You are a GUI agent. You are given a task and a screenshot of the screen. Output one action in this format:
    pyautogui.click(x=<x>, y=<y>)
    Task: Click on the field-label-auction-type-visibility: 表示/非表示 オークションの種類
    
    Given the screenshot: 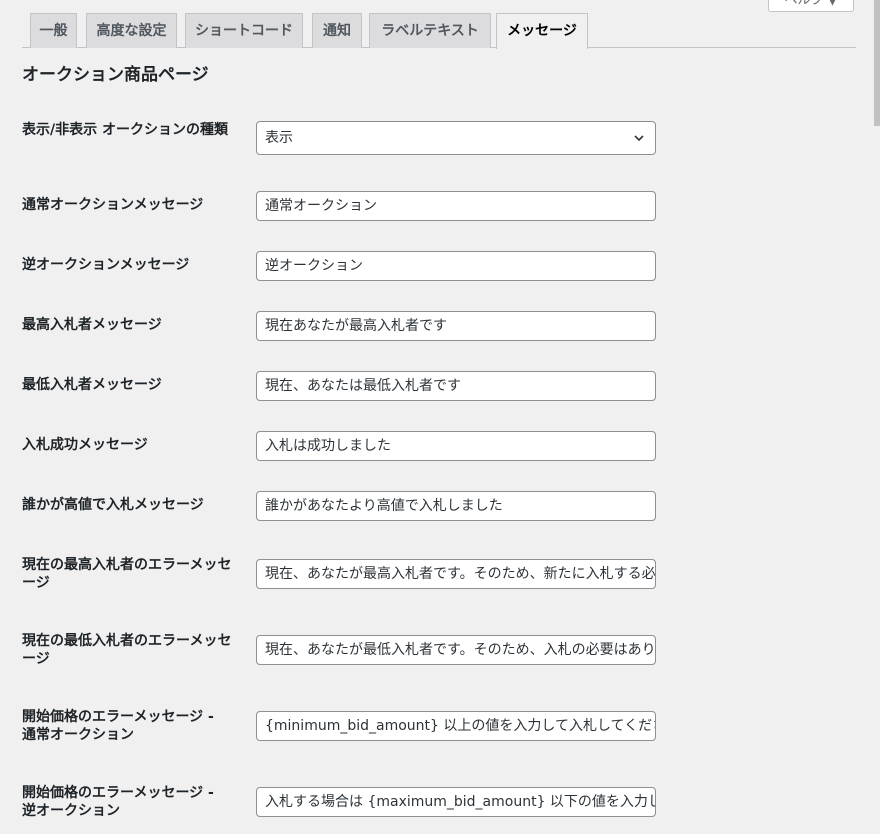 What is the action you would take?
    pyautogui.click(x=125, y=130)
    